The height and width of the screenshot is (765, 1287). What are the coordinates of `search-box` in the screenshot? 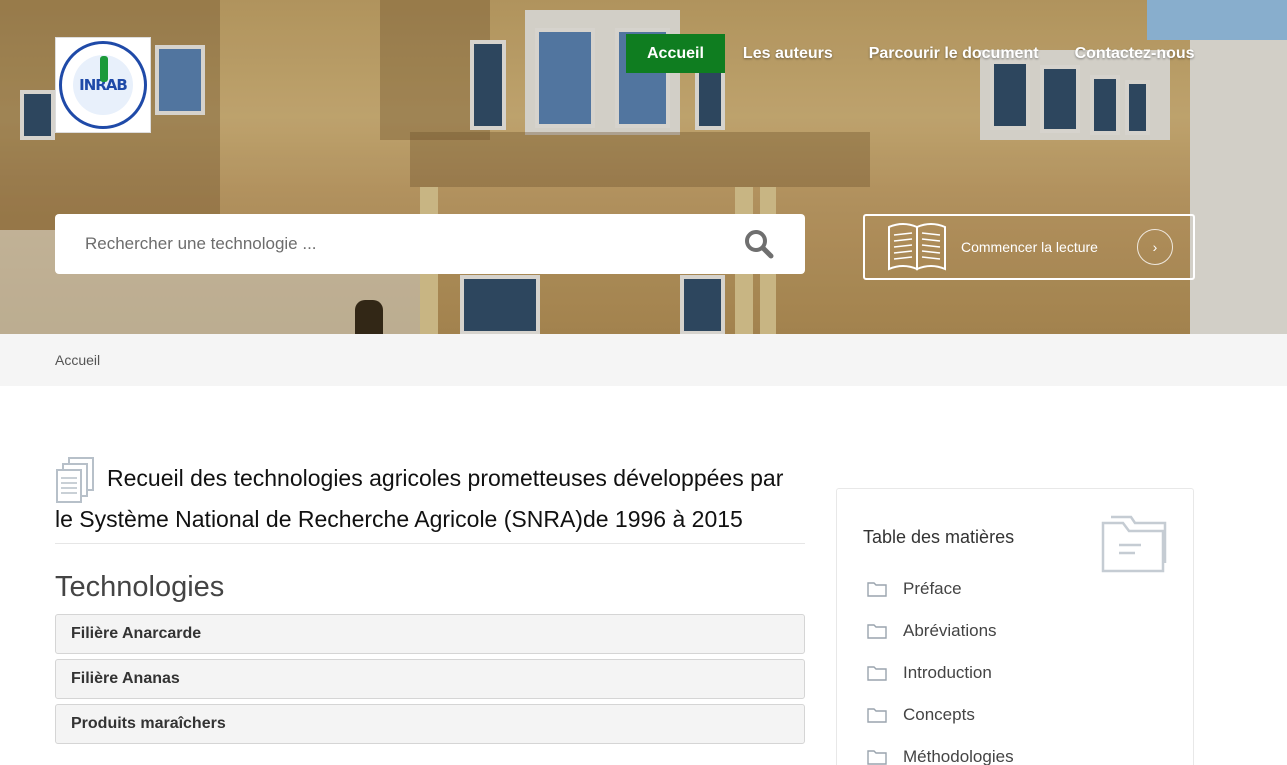 It's located at (430, 244).